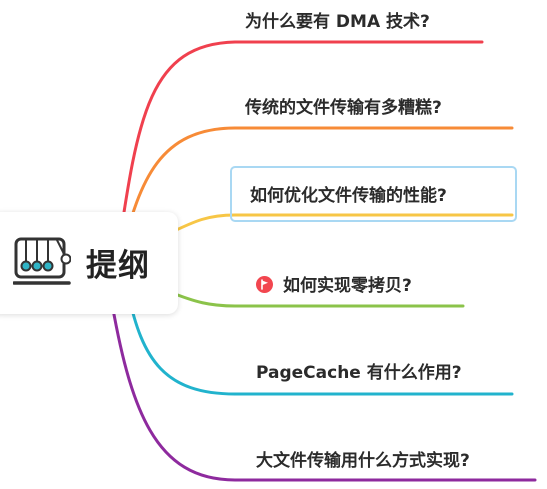 This screenshot has width=547, height=489. I want to click on branch-traditional-text: 传统的文件传输有多糟糕?, so click(343, 108).